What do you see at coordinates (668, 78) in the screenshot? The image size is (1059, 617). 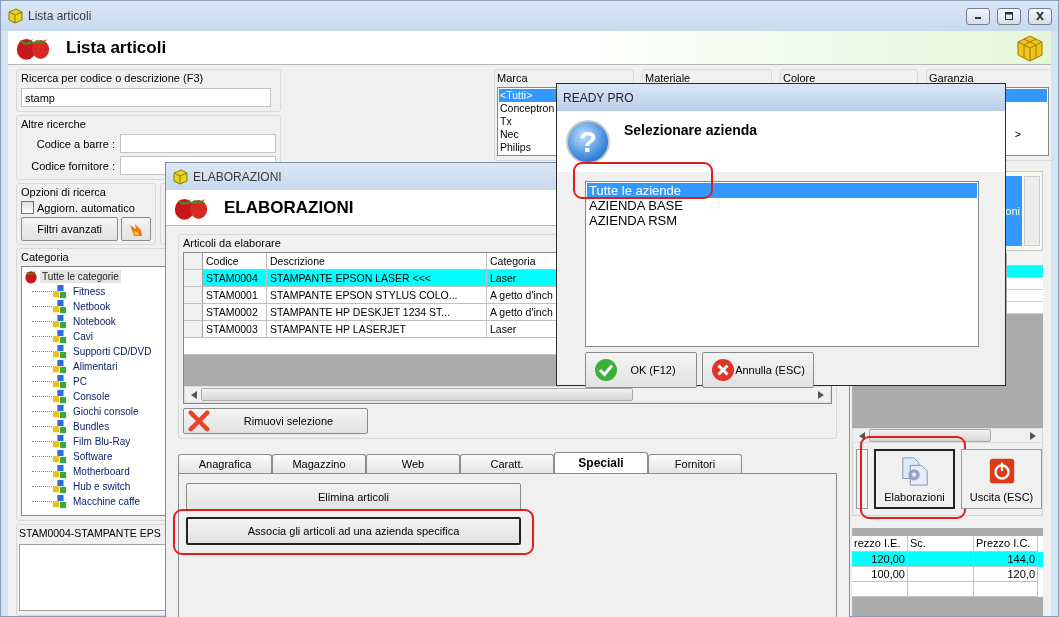 I see `group-label: Materiale` at bounding box center [668, 78].